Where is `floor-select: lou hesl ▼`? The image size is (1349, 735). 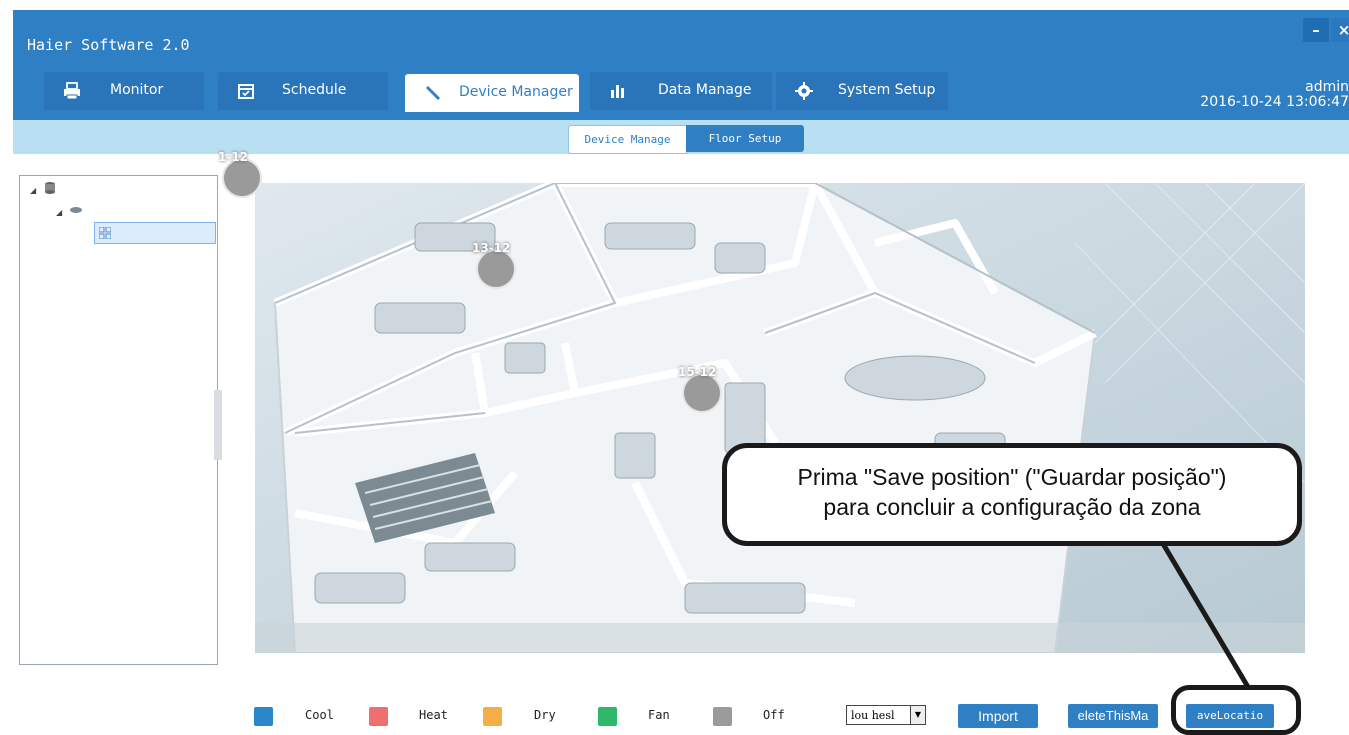 floor-select: lou hesl ▼ is located at coordinates (886, 715).